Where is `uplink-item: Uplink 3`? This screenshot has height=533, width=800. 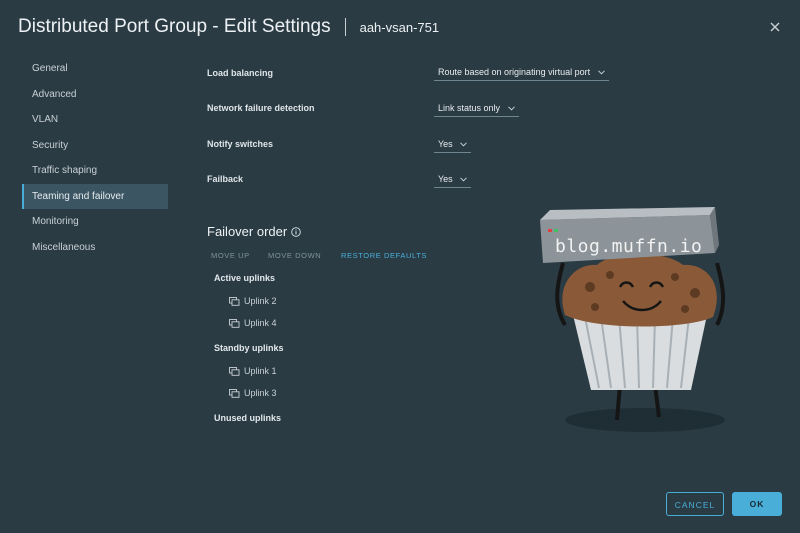 uplink-item: Uplink 3 is located at coordinates (253, 393).